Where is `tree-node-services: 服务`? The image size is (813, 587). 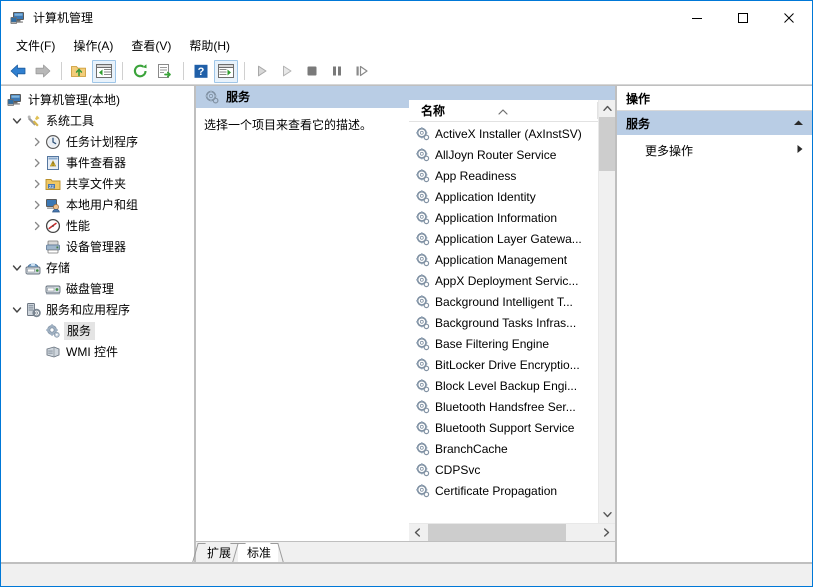
tree-node-services: 服务 is located at coordinates (97, 330).